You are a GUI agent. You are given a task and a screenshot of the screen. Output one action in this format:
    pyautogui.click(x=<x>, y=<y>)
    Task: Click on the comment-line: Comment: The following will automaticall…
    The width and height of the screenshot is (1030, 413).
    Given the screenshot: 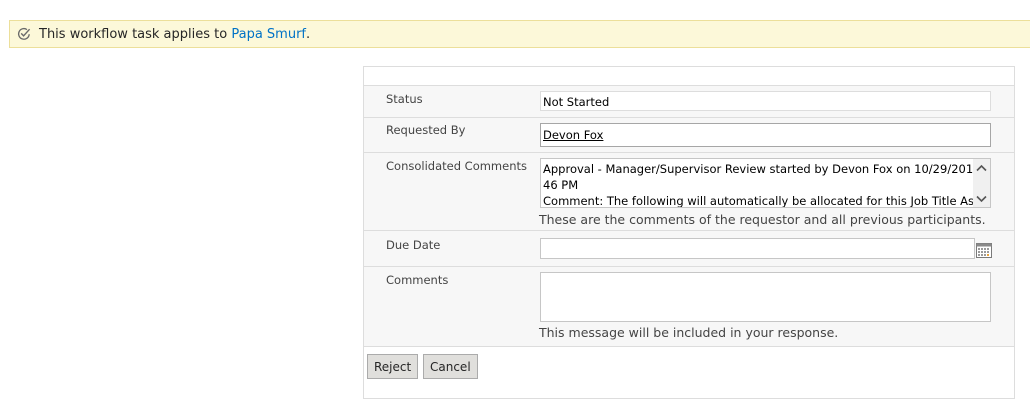 What is the action you would take?
    pyautogui.click(x=758, y=201)
    